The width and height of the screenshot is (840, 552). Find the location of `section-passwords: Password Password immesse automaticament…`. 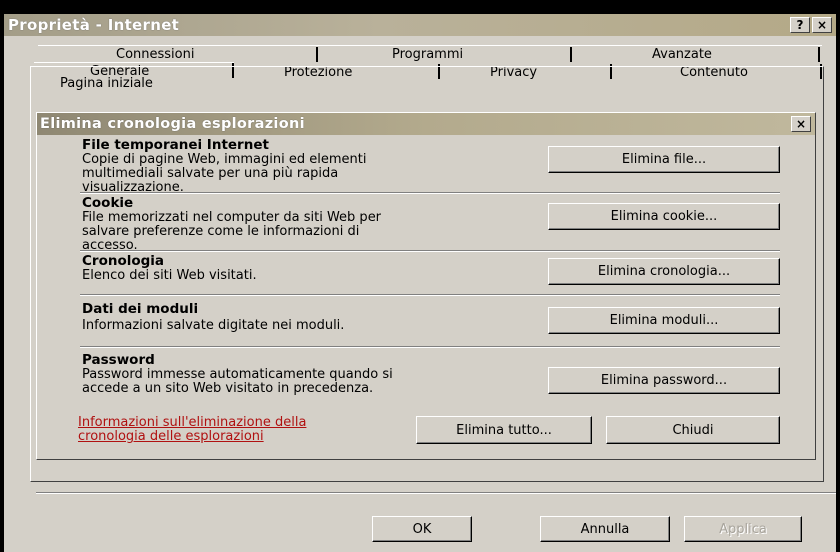

section-passwords: Password Password immesse automaticament… is located at coordinates (302, 374).